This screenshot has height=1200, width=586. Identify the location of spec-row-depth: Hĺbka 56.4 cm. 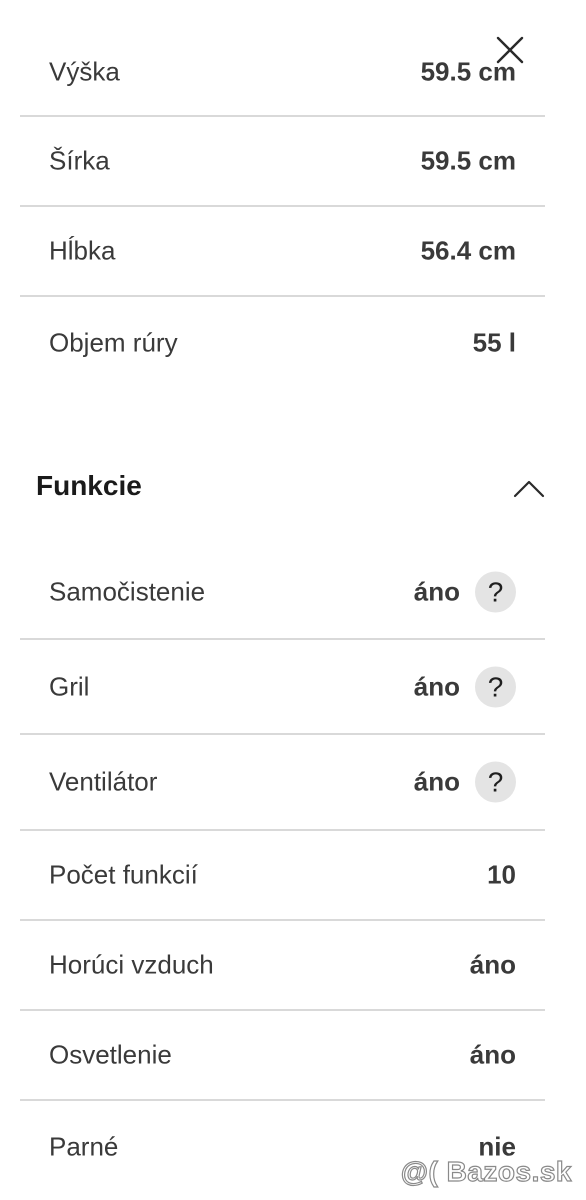
(282, 252).